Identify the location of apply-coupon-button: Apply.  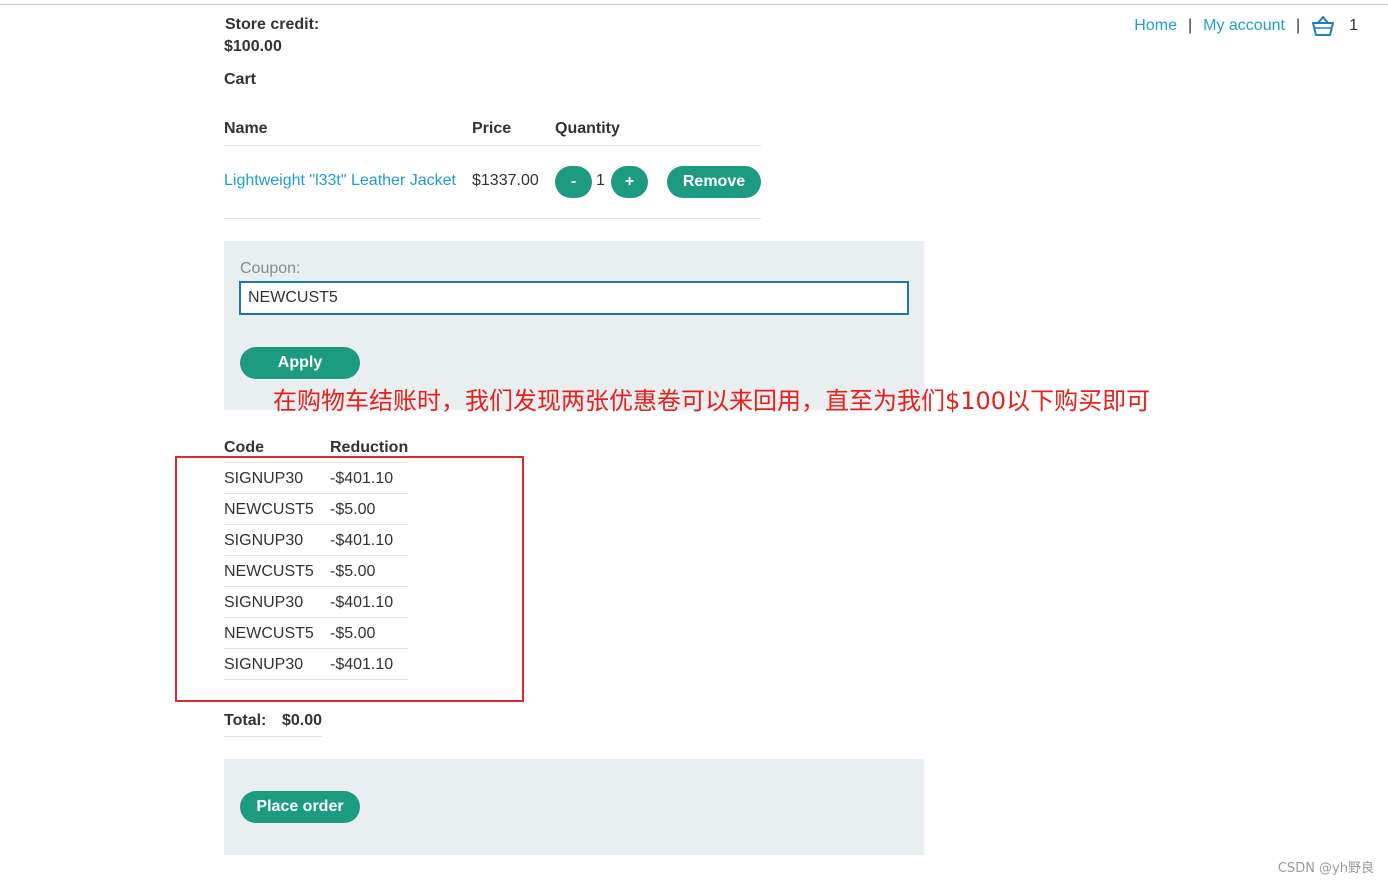
(300, 363).